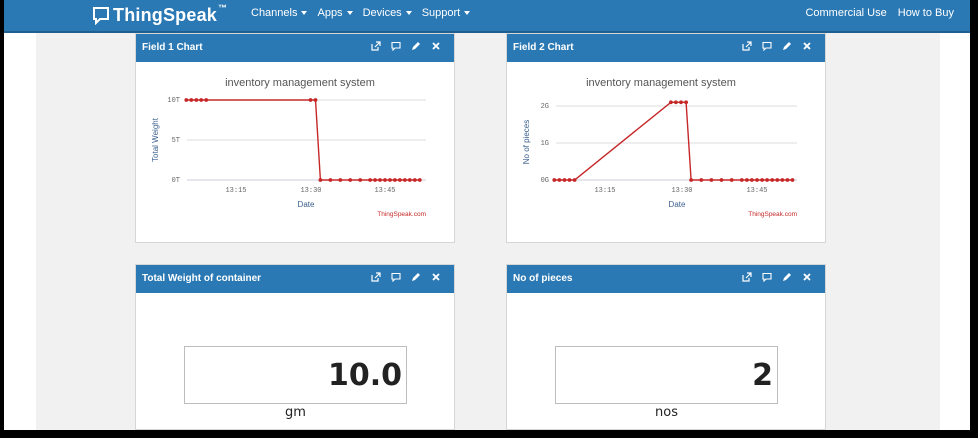  What do you see at coordinates (543, 278) in the screenshot?
I see `widget-title: No of pieces` at bounding box center [543, 278].